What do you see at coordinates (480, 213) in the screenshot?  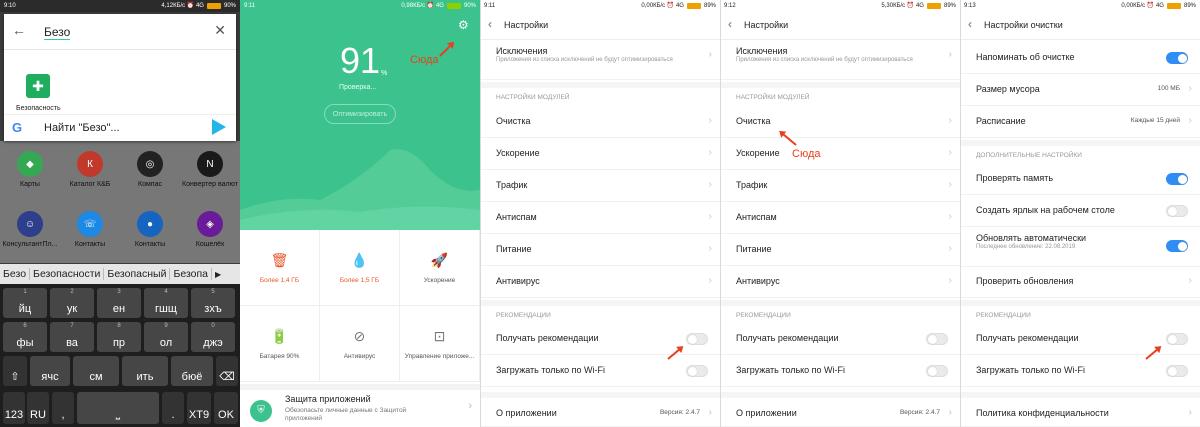 I see `panel-divider` at bounding box center [480, 213].